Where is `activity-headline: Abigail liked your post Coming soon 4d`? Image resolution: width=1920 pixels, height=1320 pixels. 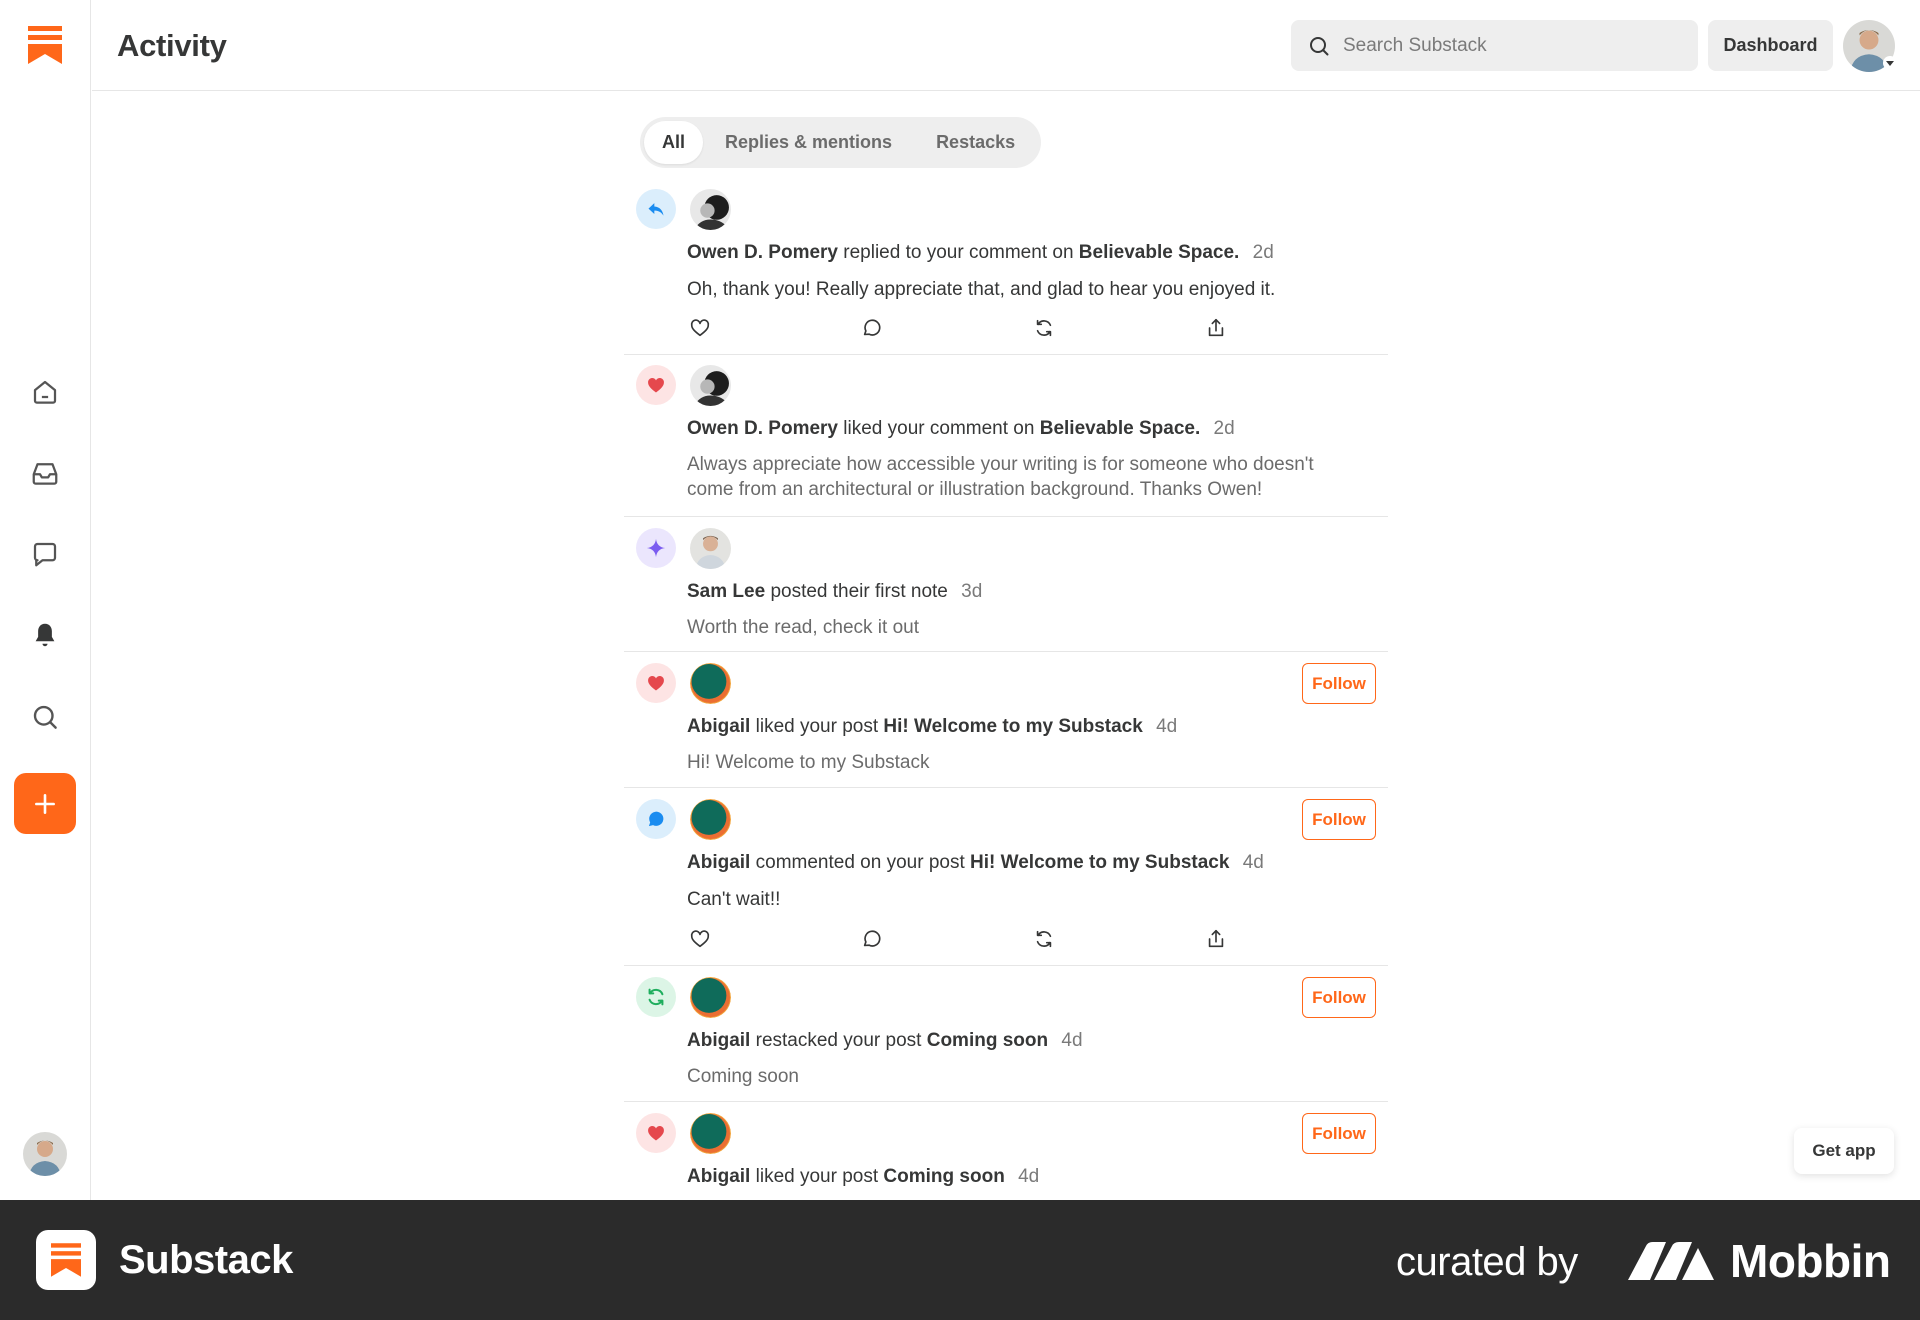
activity-headline: Abigail liked your post Coming soon 4d is located at coordinates (863, 1177).